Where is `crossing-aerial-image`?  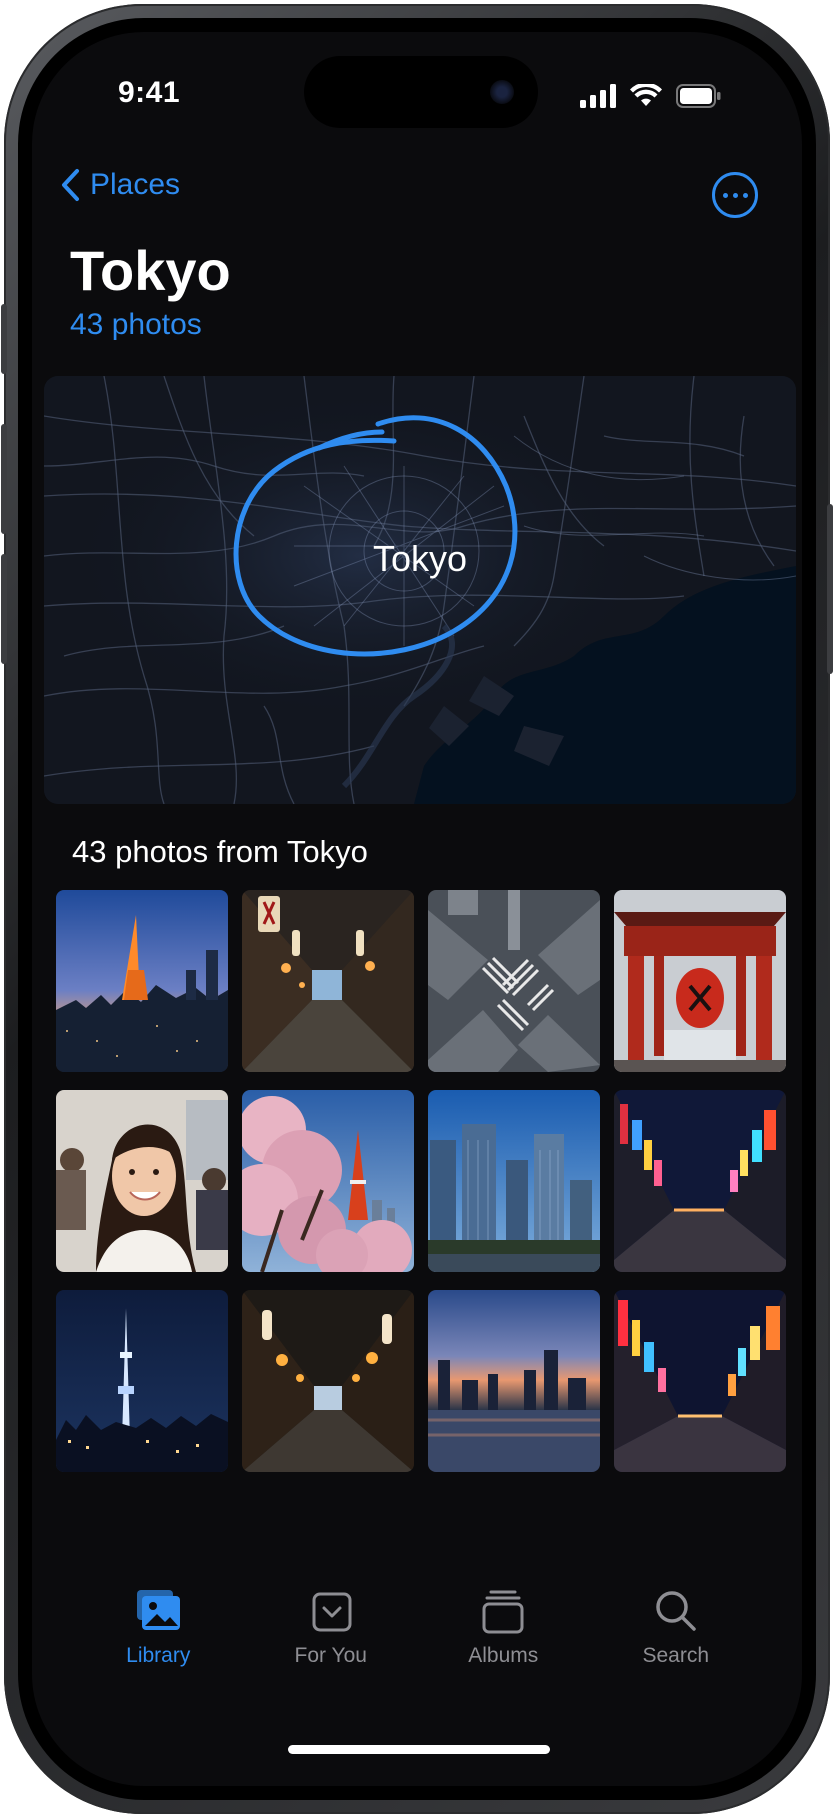 crossing-aerial-image is located at coordinates (514, 981).